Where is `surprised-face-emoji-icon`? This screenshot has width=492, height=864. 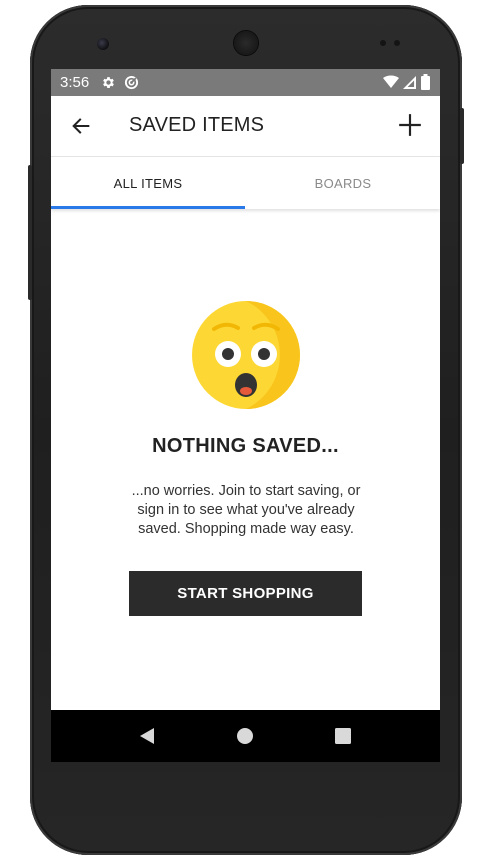 surprised-face-emoji-icon is located at coordinates (246, 355).